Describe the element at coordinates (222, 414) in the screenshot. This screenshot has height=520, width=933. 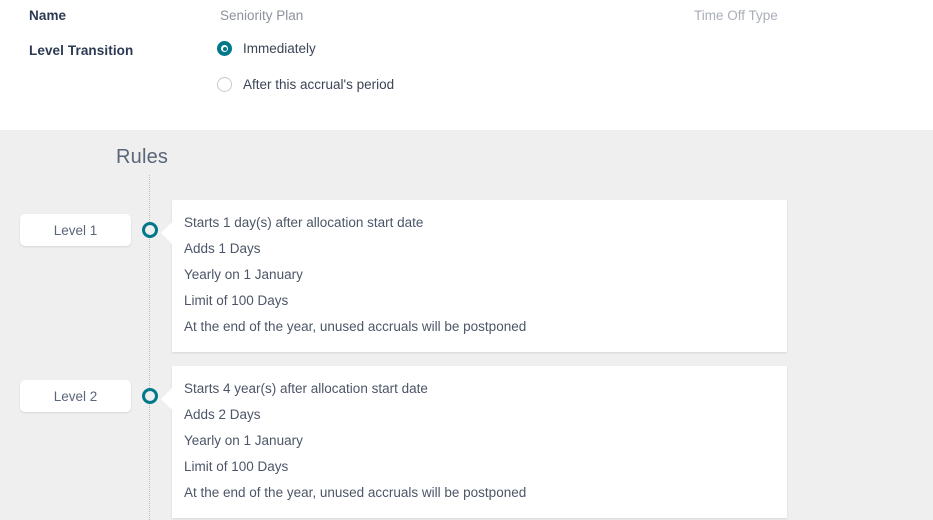
I see `rule-line: Adds 2 Days` at that location.